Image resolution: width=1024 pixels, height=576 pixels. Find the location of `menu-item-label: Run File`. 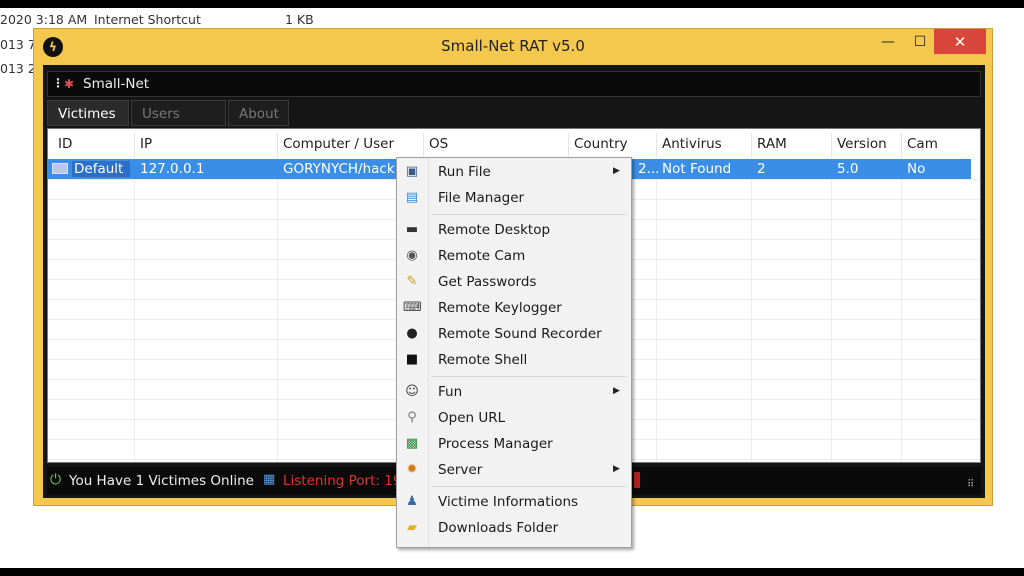

menu-item-label: Run File is located at coordinates (464, 172).